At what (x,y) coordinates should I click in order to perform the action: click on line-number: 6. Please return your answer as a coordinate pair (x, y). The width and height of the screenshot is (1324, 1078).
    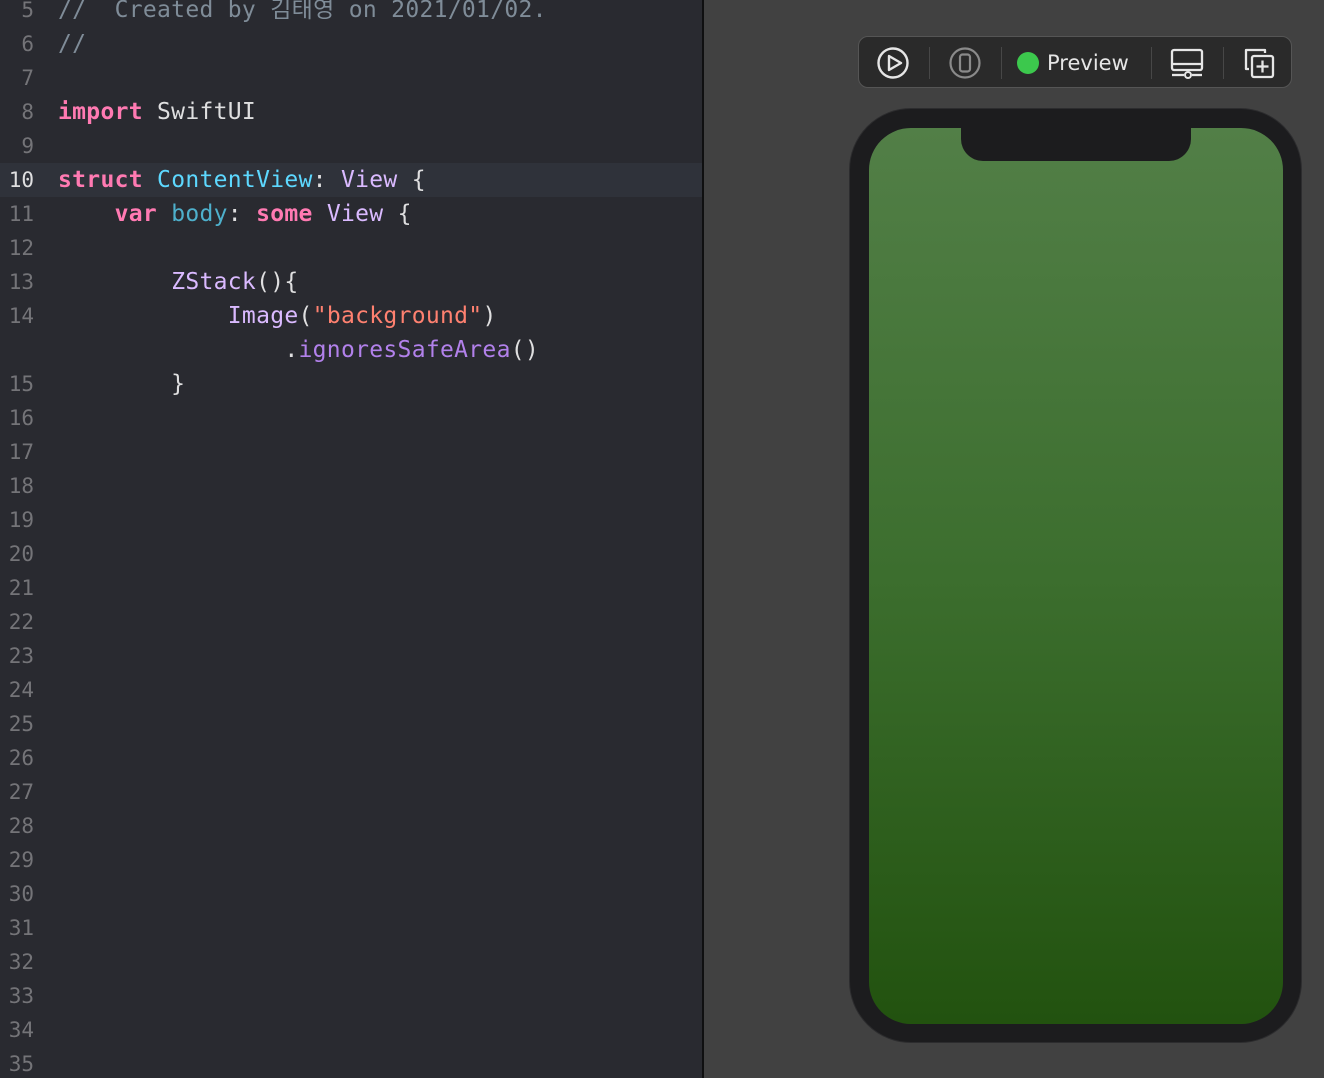
    Looking at the image, I should click on (27, 44).